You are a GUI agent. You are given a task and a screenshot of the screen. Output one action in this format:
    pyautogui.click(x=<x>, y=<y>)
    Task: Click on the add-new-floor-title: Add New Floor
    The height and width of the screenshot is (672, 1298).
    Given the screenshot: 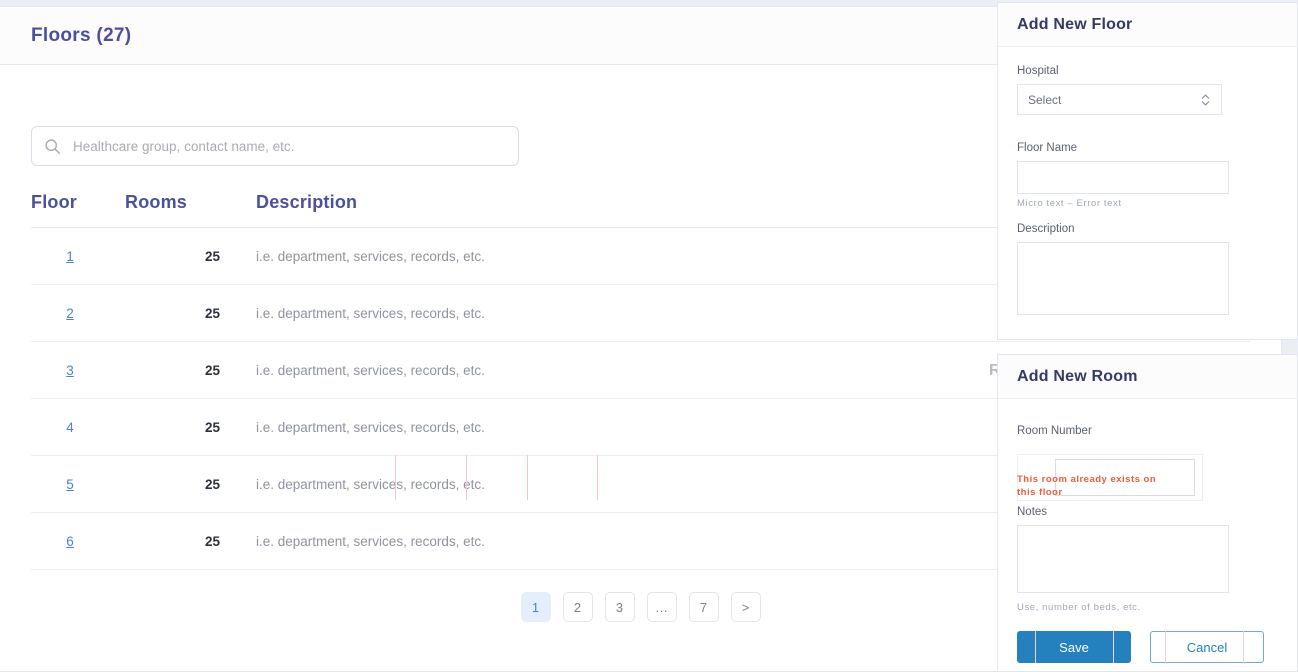 What is the action you would take?
    pyautogui.click(x=1075, y=24)
    